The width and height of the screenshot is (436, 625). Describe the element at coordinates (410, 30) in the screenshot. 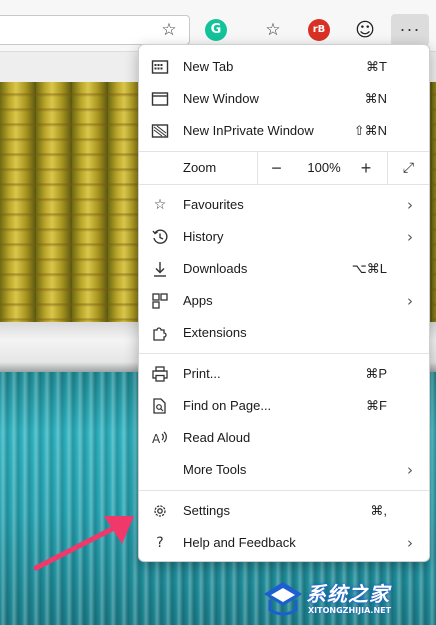

I see `settings-and-more-button: ···` at that location.